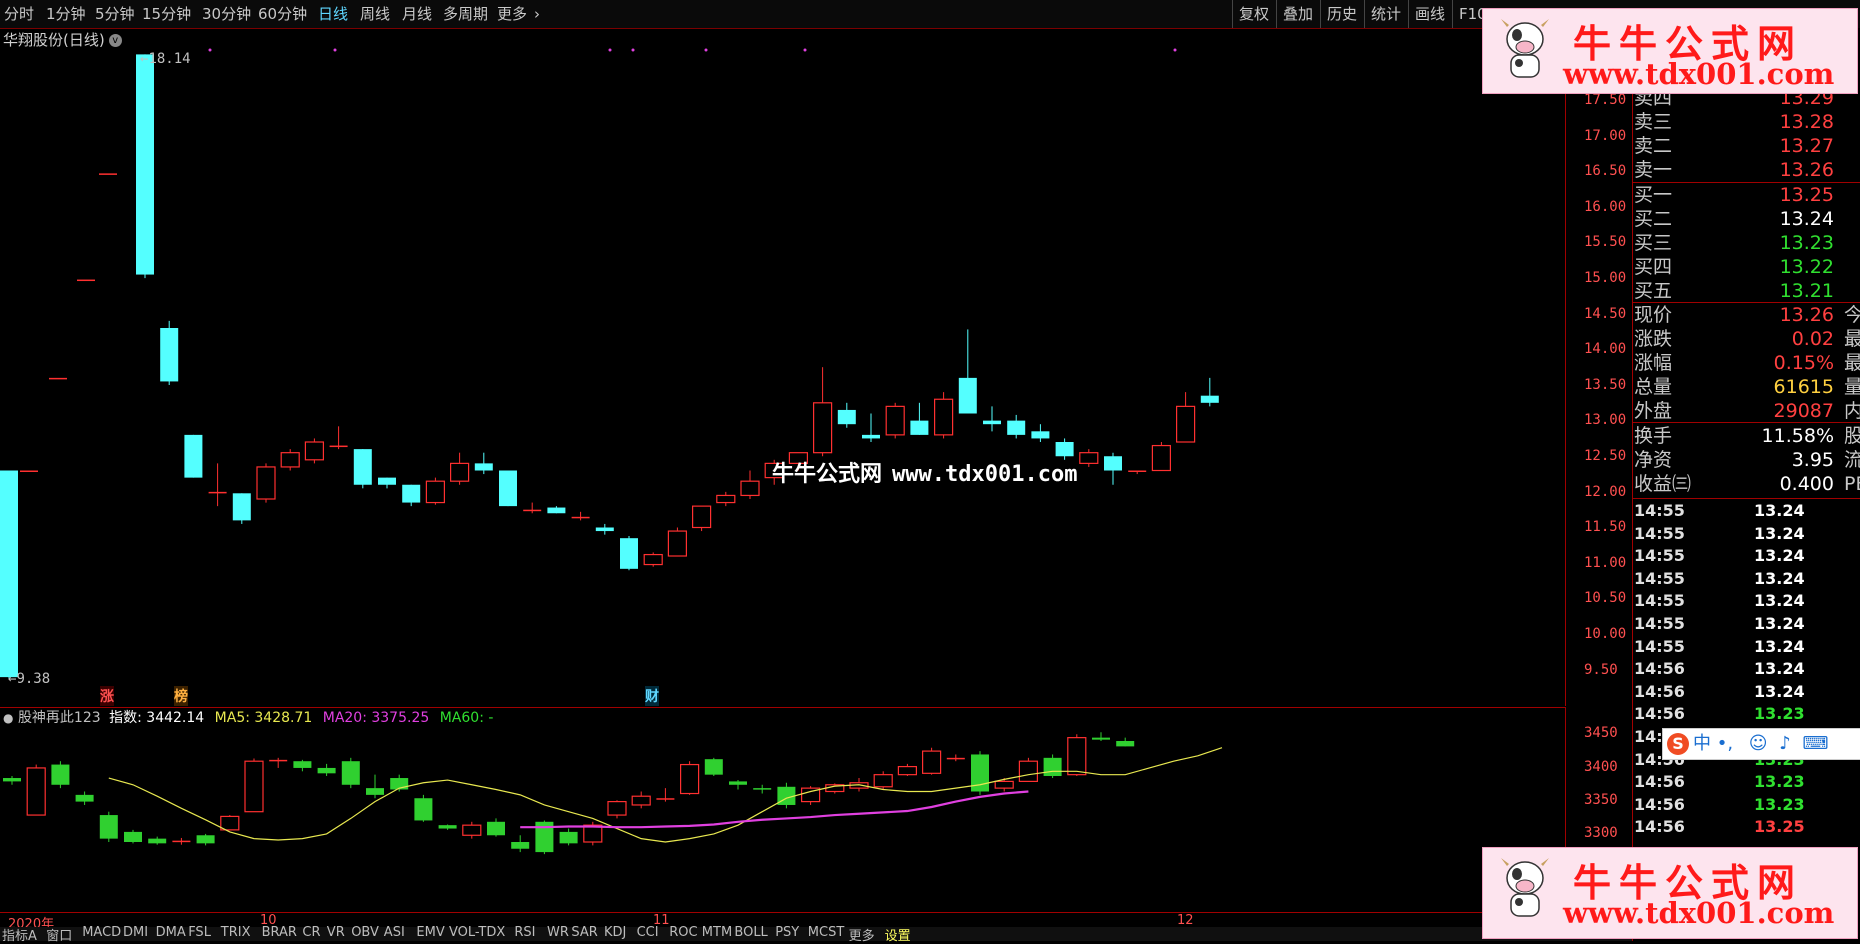 The height and width of the screenshot is (944, 1860). I want to click on indicator-tab-21: BOLL, so click(750, 932).